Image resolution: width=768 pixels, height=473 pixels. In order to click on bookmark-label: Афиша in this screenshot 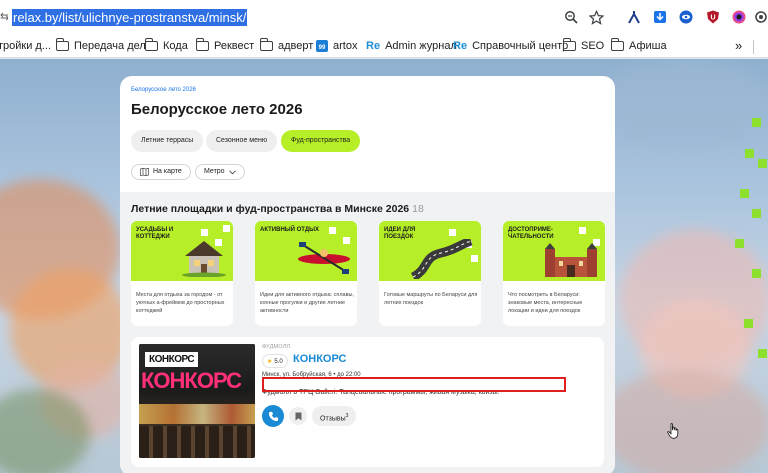, I will do `click(648, 46)`.